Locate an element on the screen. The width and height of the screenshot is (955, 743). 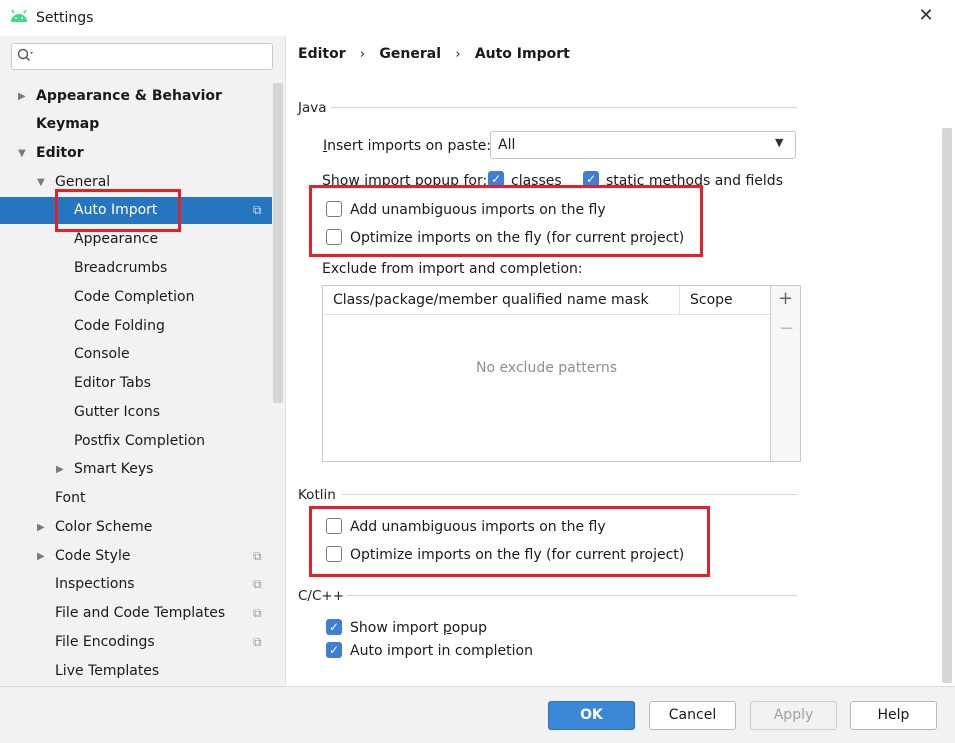
java-section-title: Java is located at coordinates (312, 108).